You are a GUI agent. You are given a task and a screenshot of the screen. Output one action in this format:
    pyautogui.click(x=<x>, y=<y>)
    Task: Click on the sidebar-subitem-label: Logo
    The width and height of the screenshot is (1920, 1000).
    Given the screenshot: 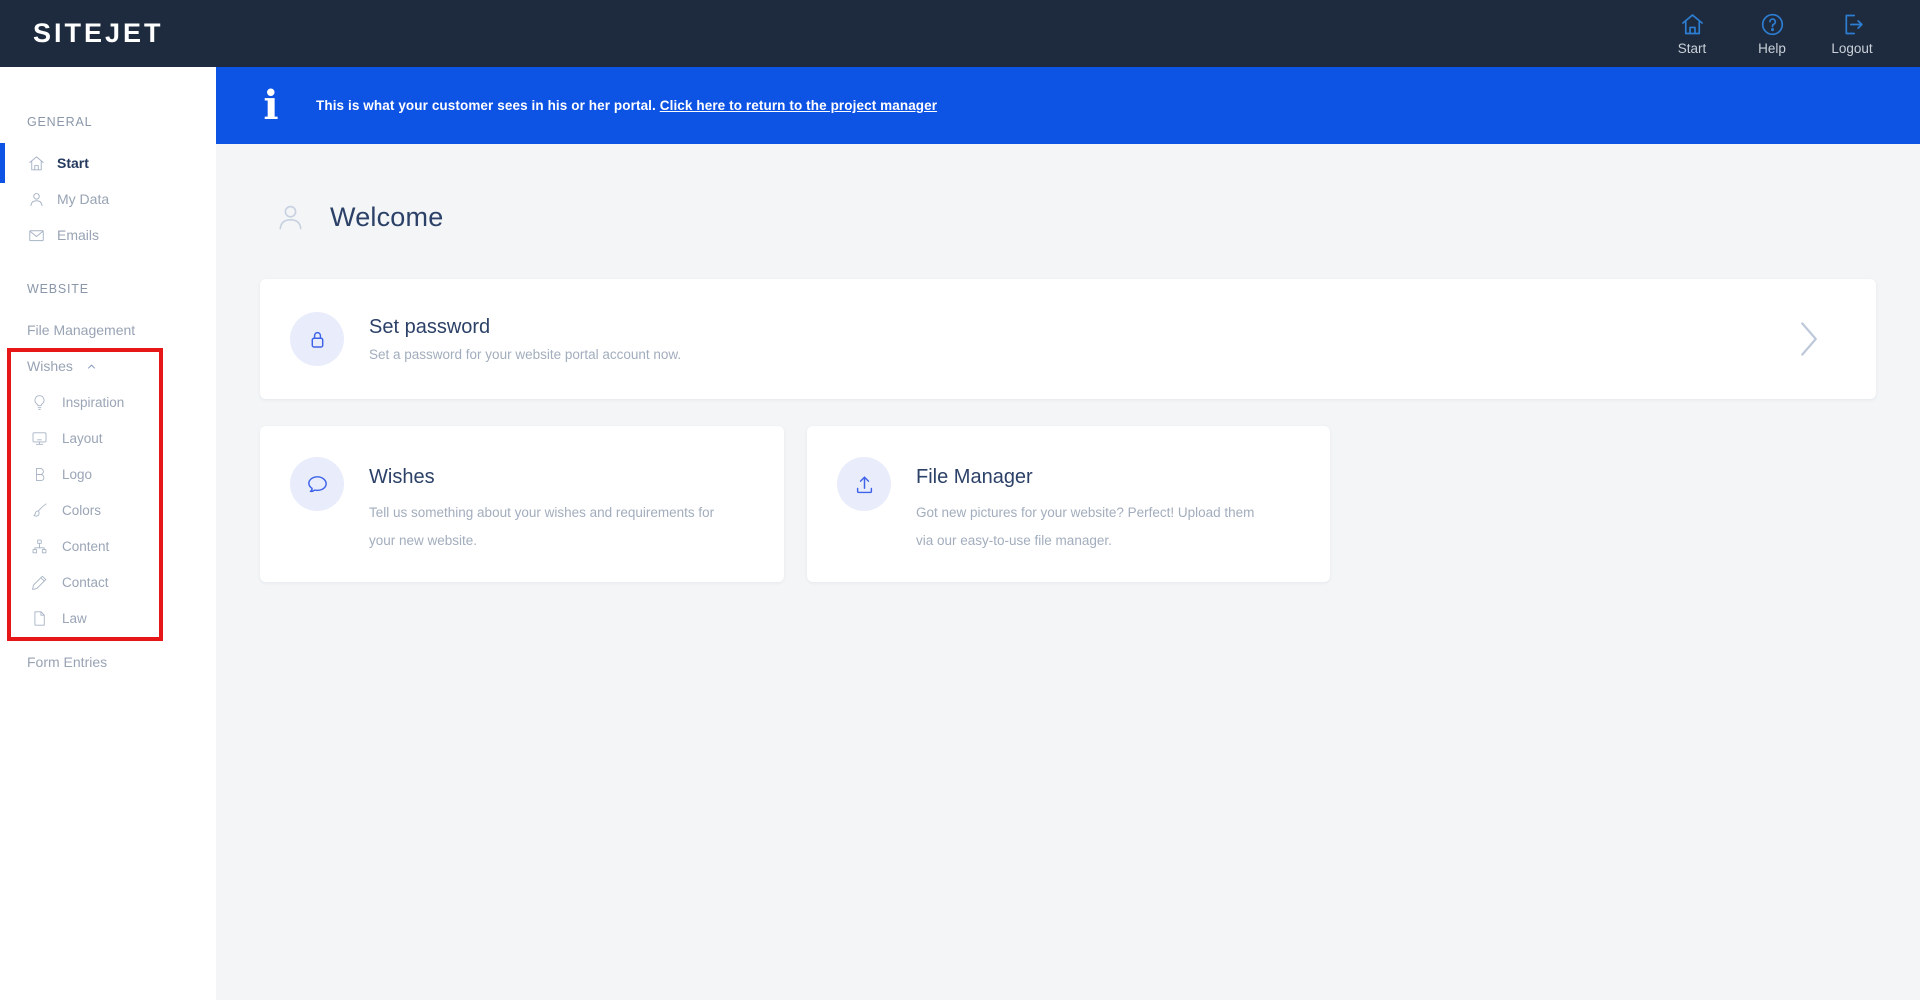 What is the action you would take?
    pyautogui.click(x=77, y=474)
    